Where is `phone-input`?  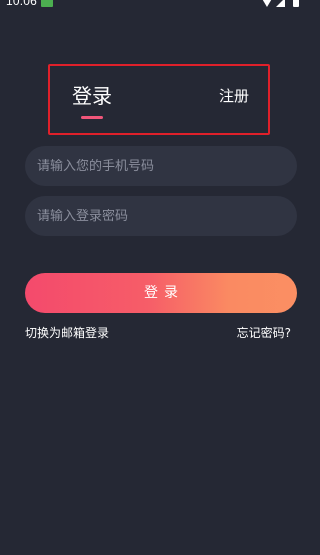 phone-input is located at coordinates (161, 166).